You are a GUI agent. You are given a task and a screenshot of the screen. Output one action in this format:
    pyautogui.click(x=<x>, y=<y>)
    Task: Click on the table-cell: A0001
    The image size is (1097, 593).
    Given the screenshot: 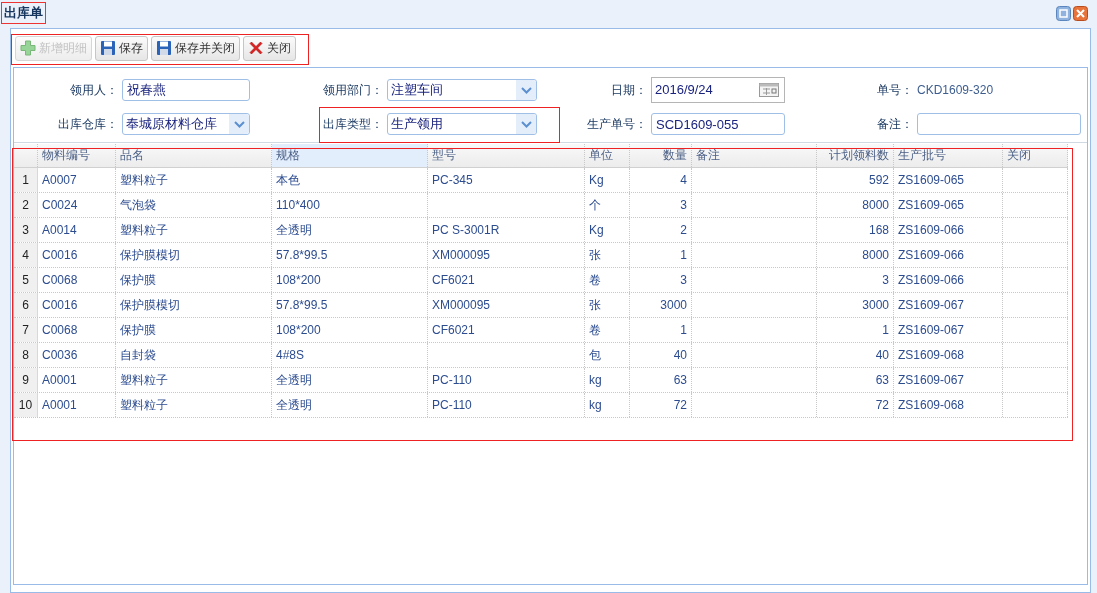 What is the action you would take?
    pyautogui.click(x=59, y=380)
    